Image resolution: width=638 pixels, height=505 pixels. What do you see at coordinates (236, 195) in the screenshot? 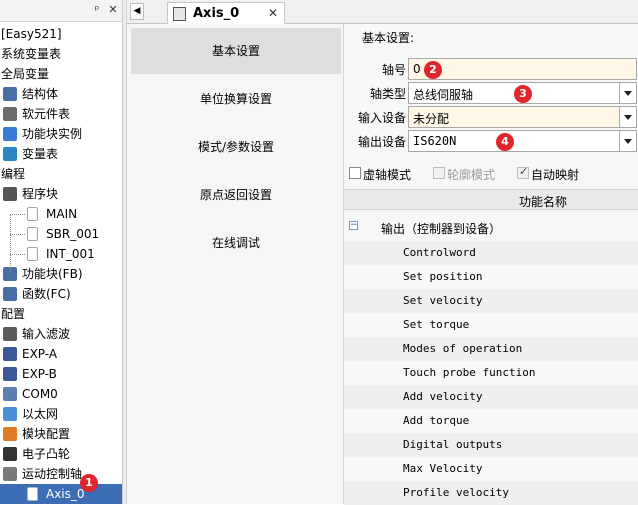
I see `nav-homing-settings: 原点返回设置` at bounding box center [236, 195].